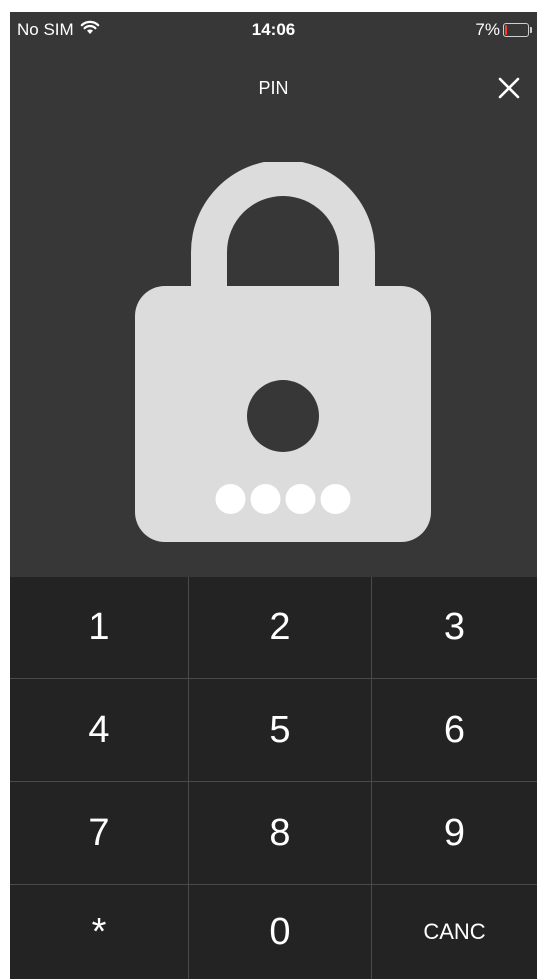 This screenshot has width=547, height=979. Describe the element at coordinates (280, 730) in the screenshot. I see `key-5: 5` at that location.